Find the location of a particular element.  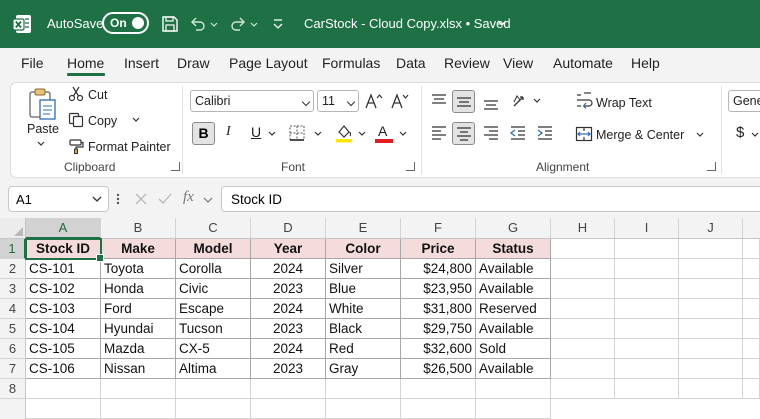

table-cell: Mazda is located at coordinates (138, 349).